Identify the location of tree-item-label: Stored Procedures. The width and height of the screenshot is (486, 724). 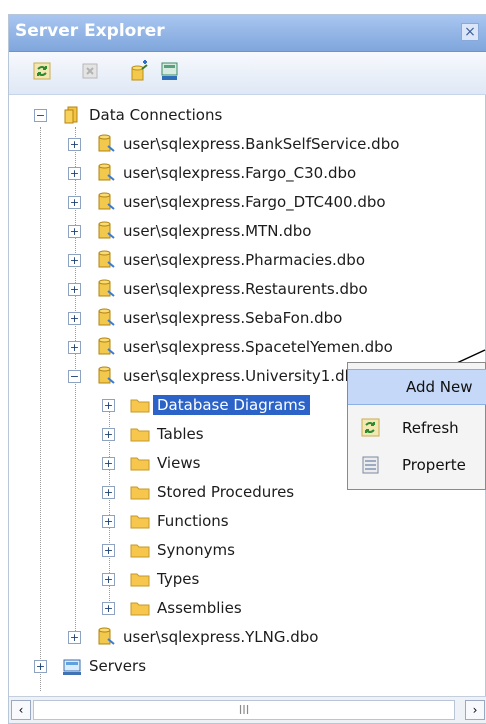
(226, 492).